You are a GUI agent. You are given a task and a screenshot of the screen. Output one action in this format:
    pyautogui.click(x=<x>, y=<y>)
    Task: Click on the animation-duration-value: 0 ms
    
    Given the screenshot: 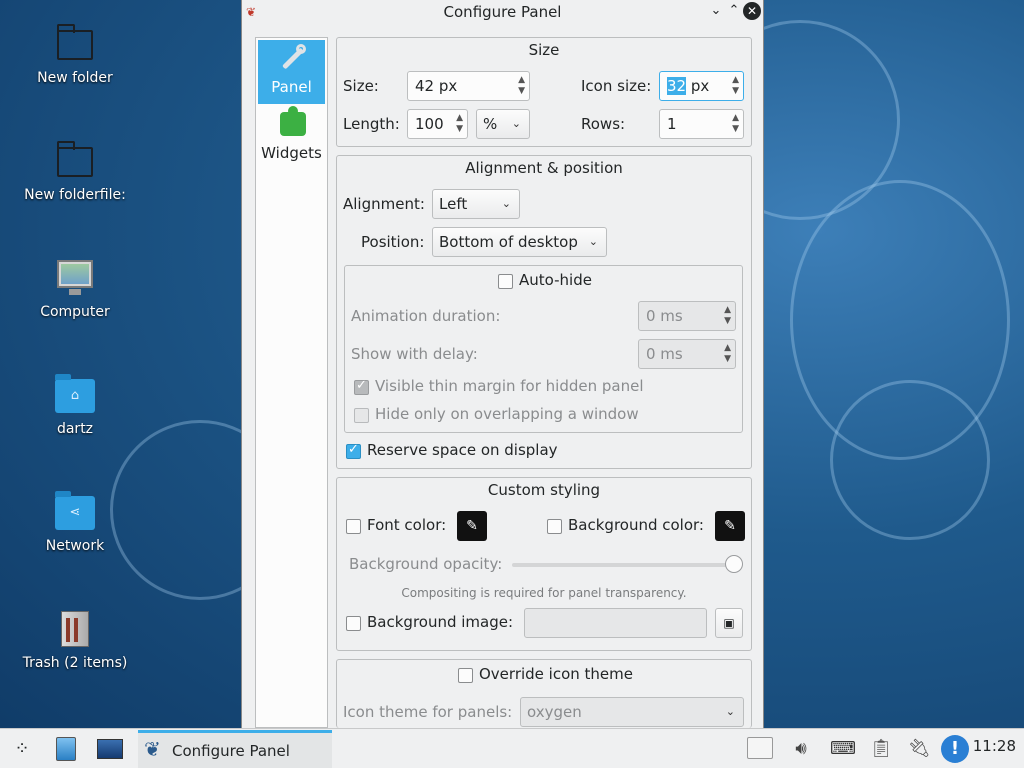 What is the action you would take?
    pyautogui.click(x=664, y=316)
    